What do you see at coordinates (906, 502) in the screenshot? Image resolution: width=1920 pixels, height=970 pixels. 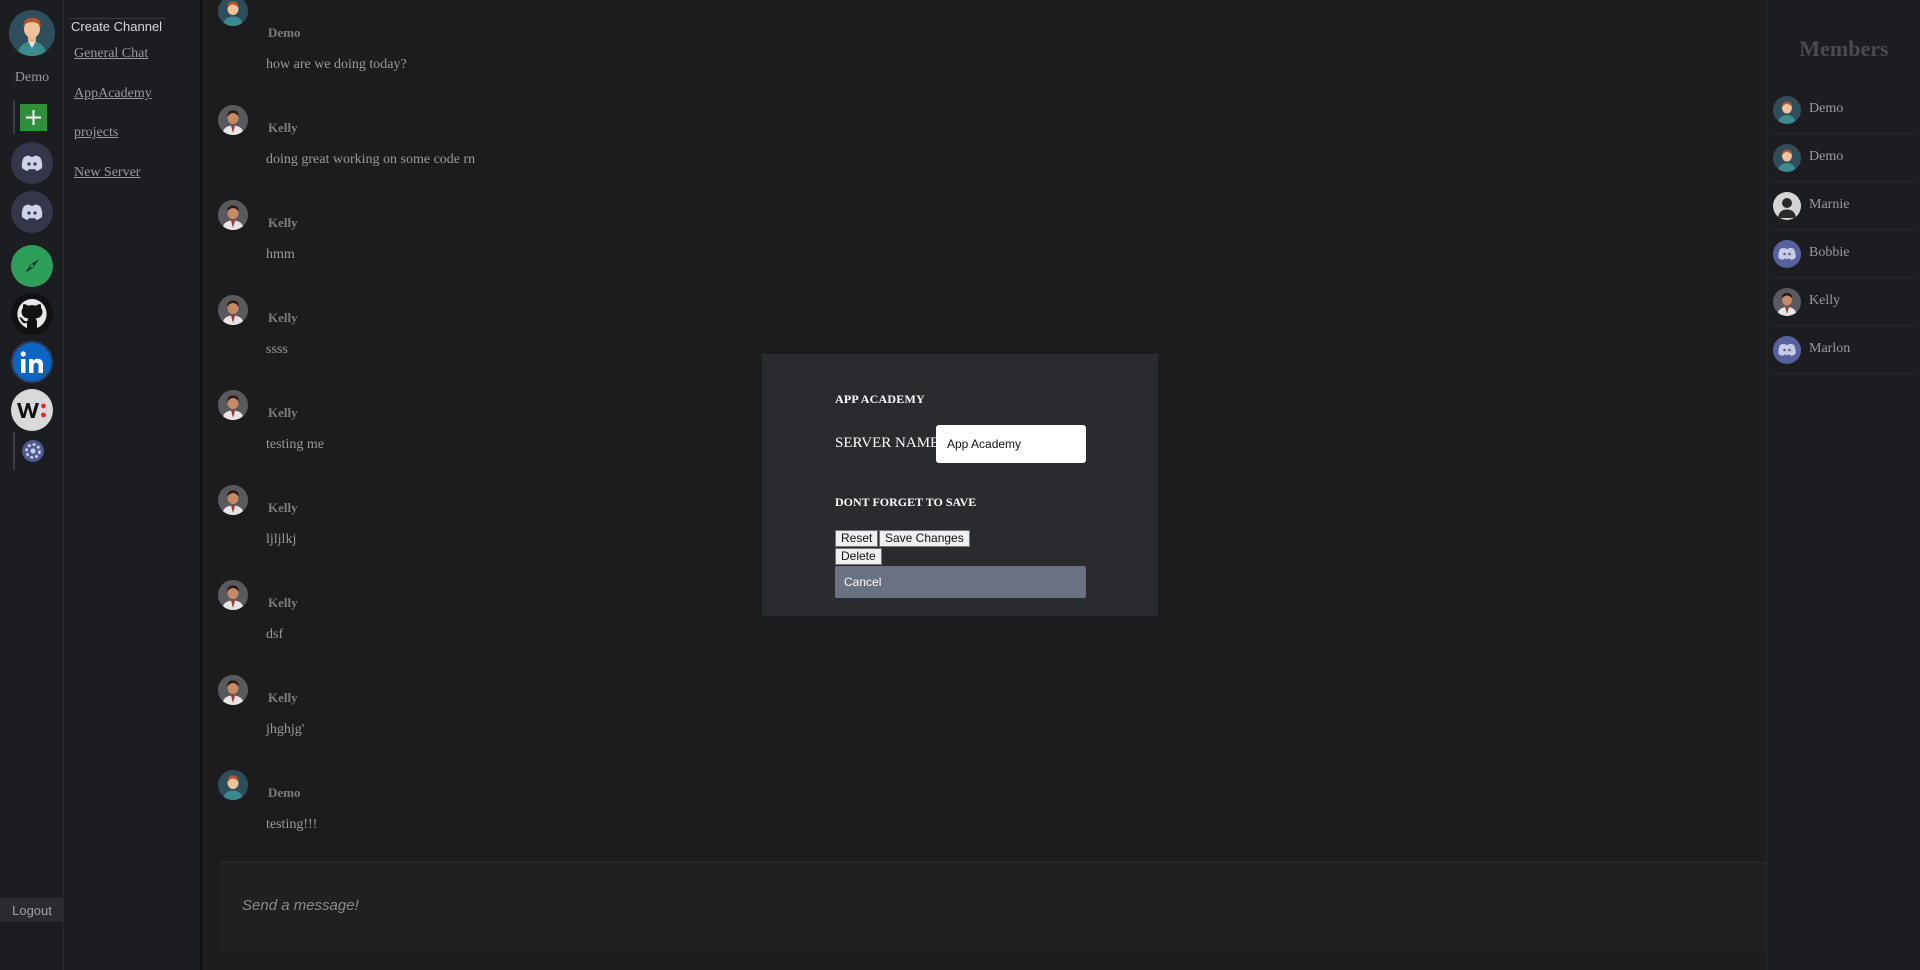 I see `save-reminder: DONT FORGET TO SAVE` at bounding box center [906, 502].